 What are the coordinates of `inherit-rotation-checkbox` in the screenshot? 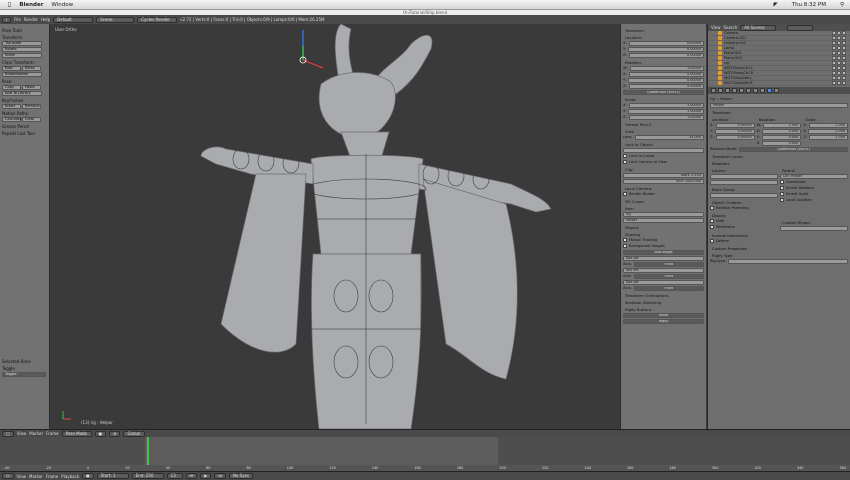 It's located at (782, 188).